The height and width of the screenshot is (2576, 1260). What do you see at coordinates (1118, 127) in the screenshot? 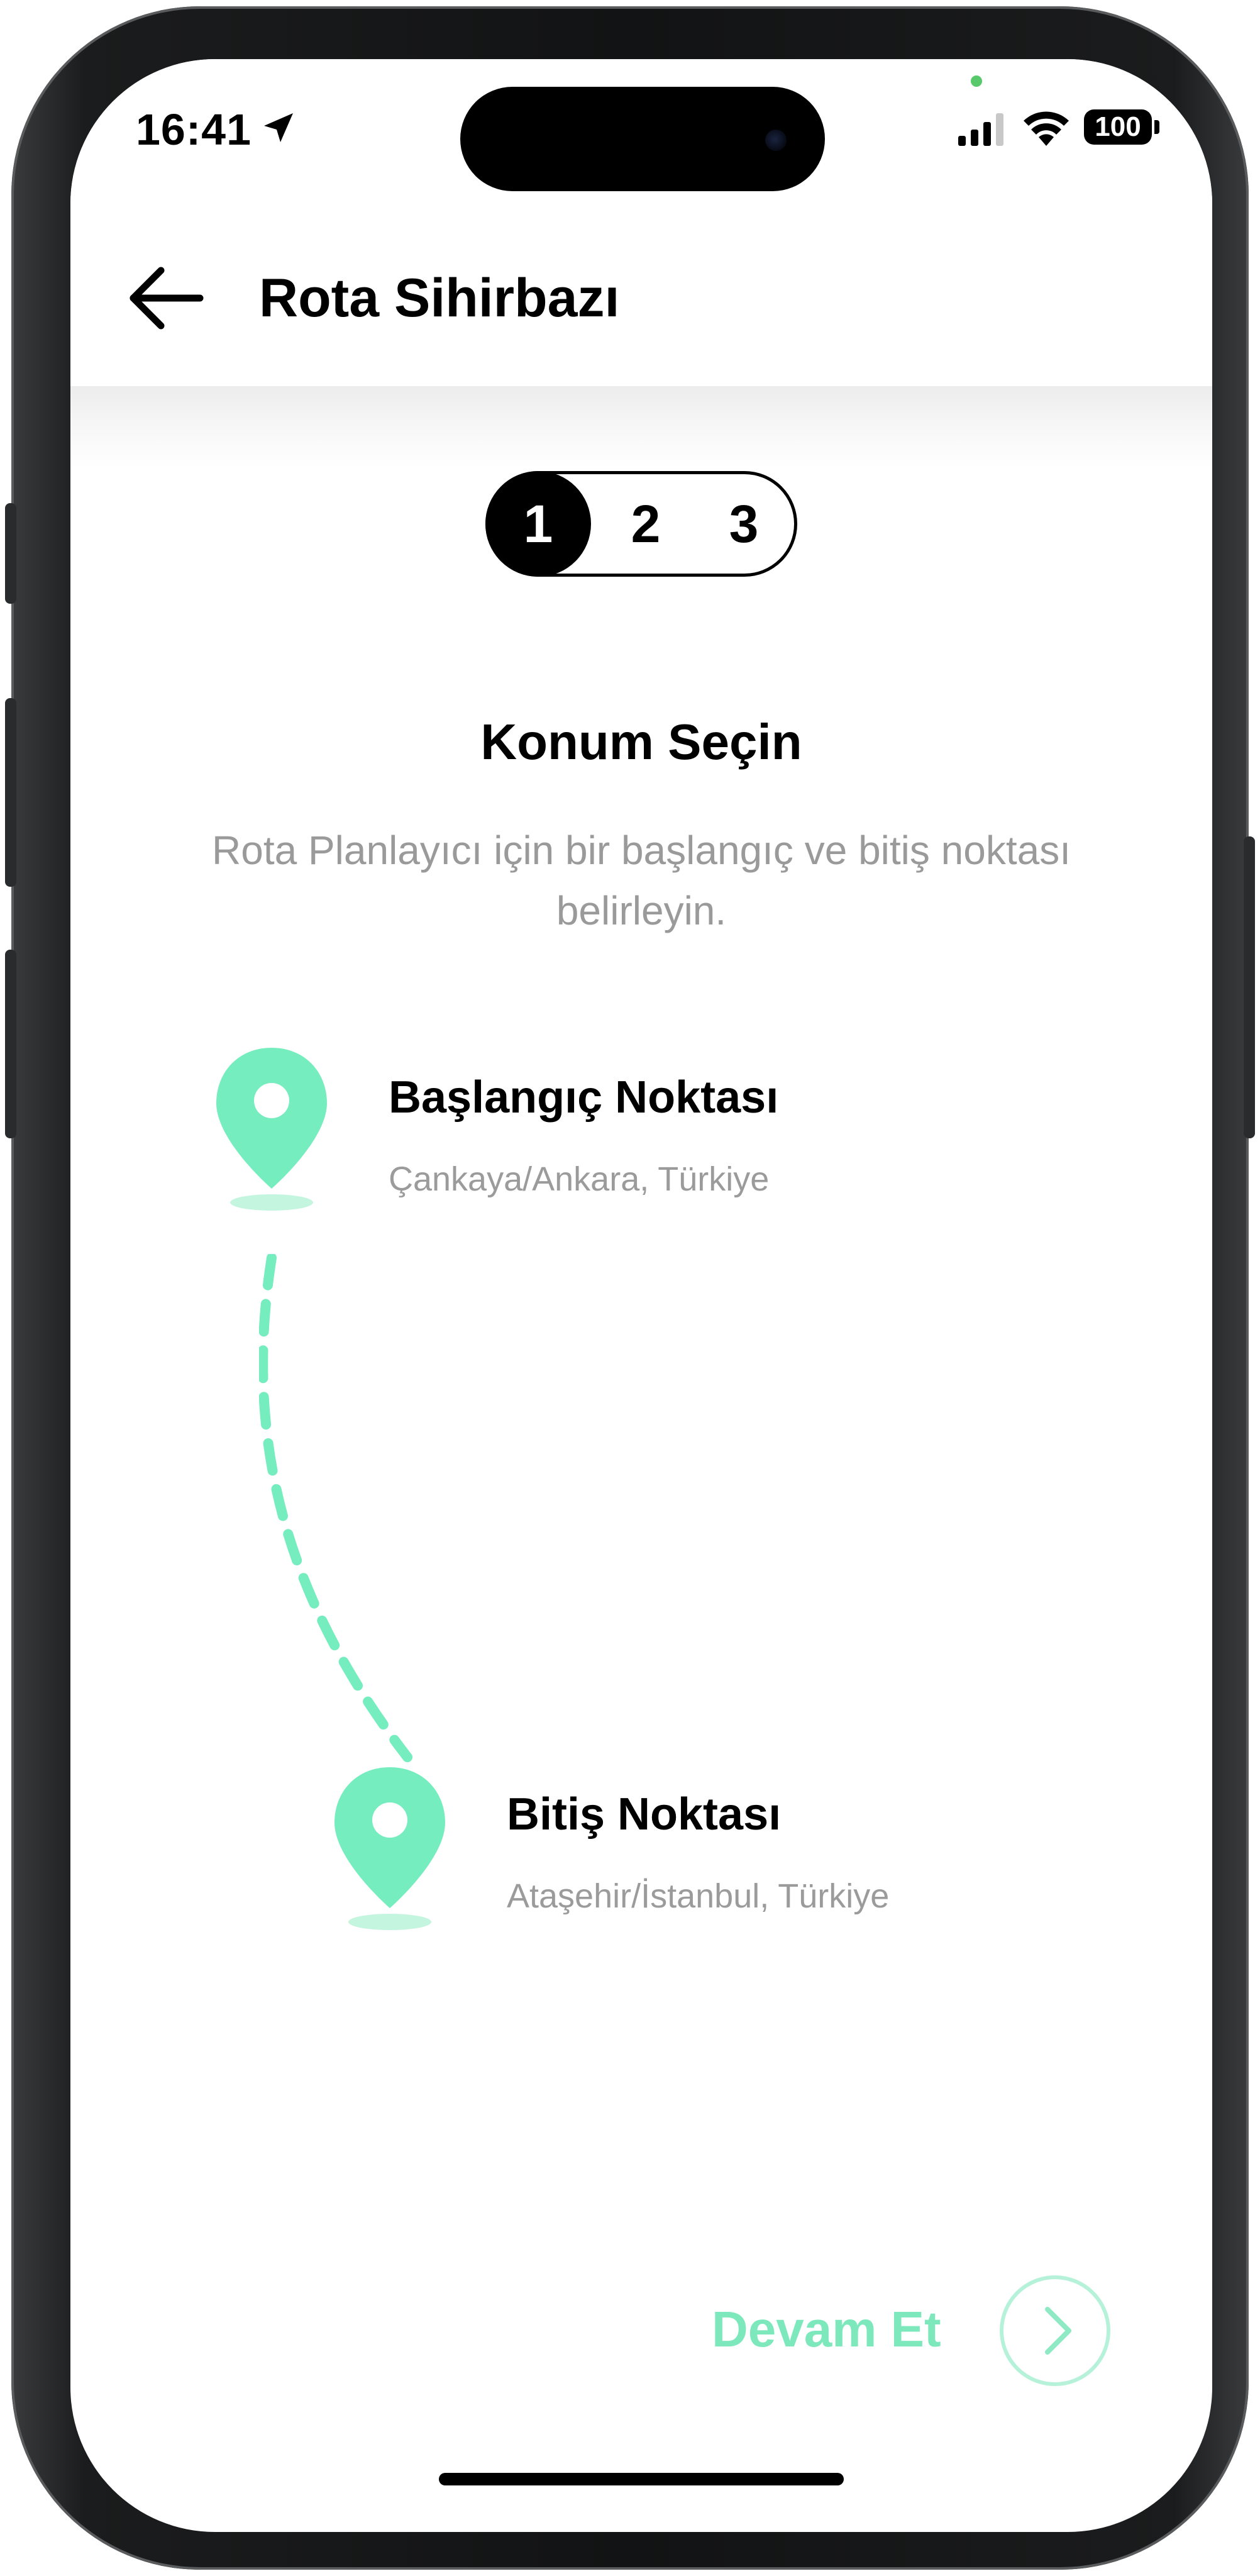
I see `battery-indicator: 100` at bounding box center [1118, 127].